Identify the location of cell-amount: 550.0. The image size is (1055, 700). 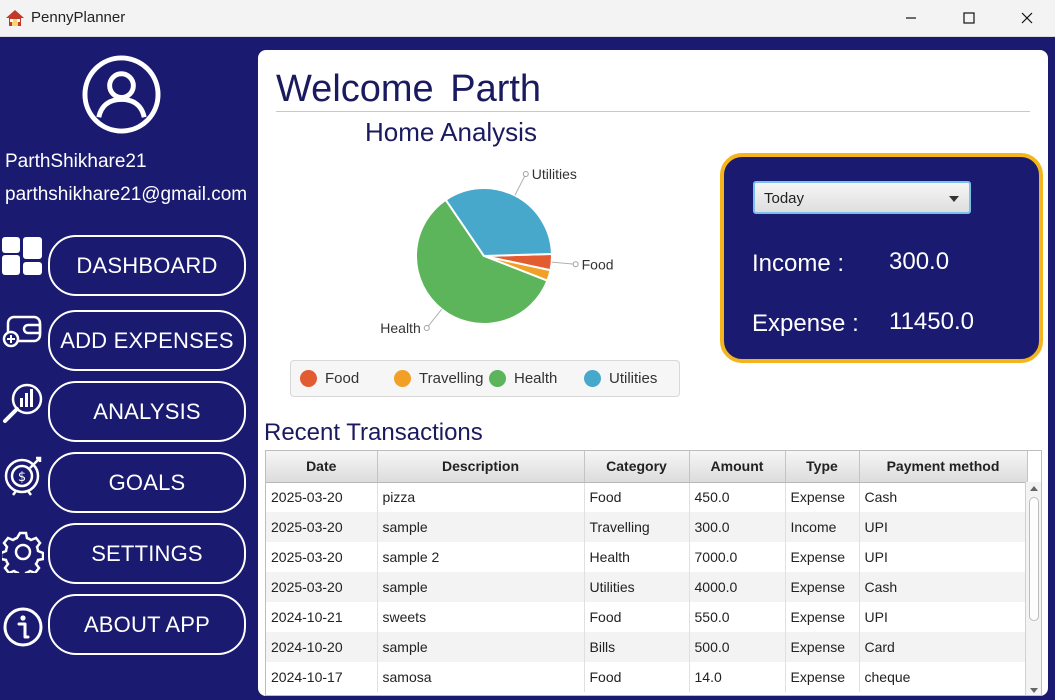
(737, 617).